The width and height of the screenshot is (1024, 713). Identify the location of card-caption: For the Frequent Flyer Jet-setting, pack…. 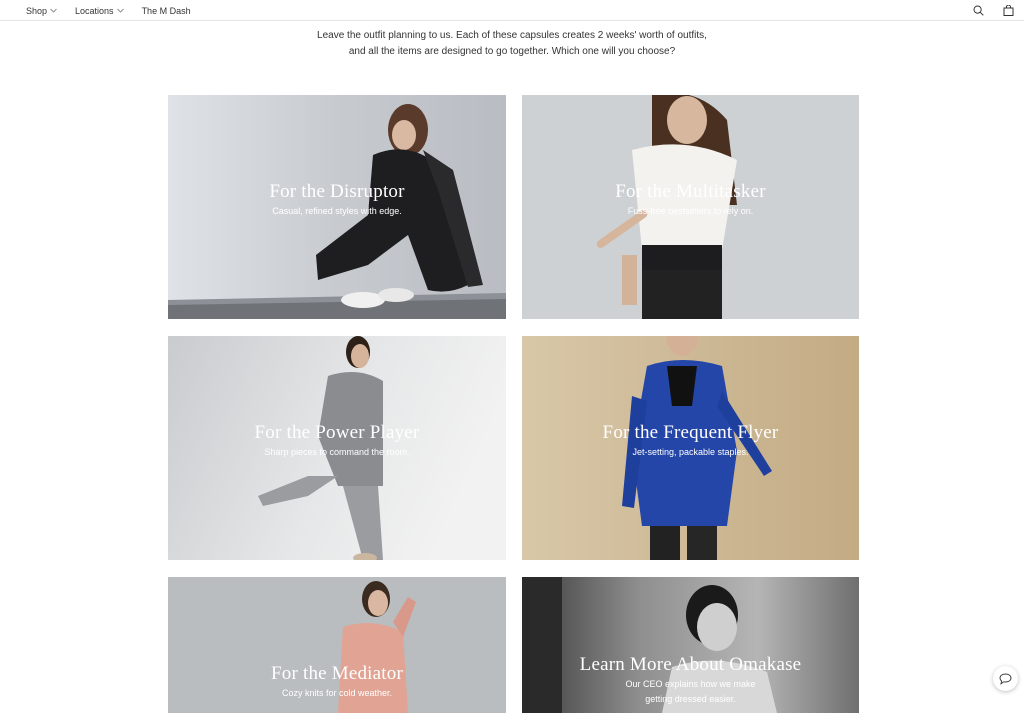
(690, 441).